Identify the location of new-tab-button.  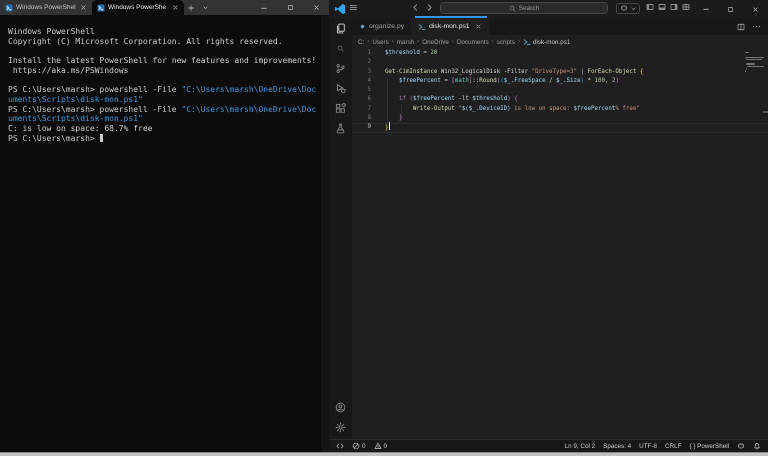
(191, 7).